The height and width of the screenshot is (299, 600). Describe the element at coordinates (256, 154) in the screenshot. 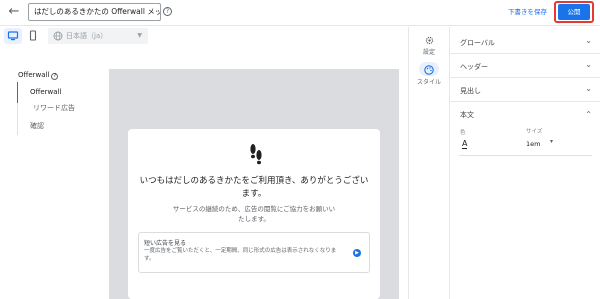

I see `footprints-icon` at that location.